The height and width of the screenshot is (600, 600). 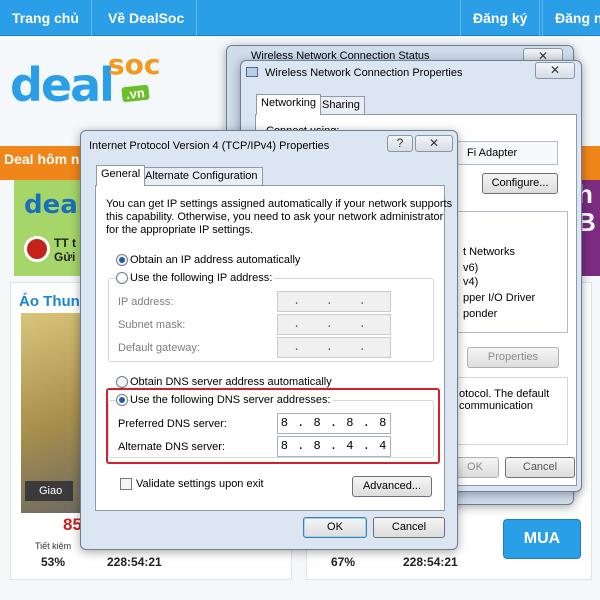 I want to click on save-percent-2: 67%, so click(x=343, y=562).